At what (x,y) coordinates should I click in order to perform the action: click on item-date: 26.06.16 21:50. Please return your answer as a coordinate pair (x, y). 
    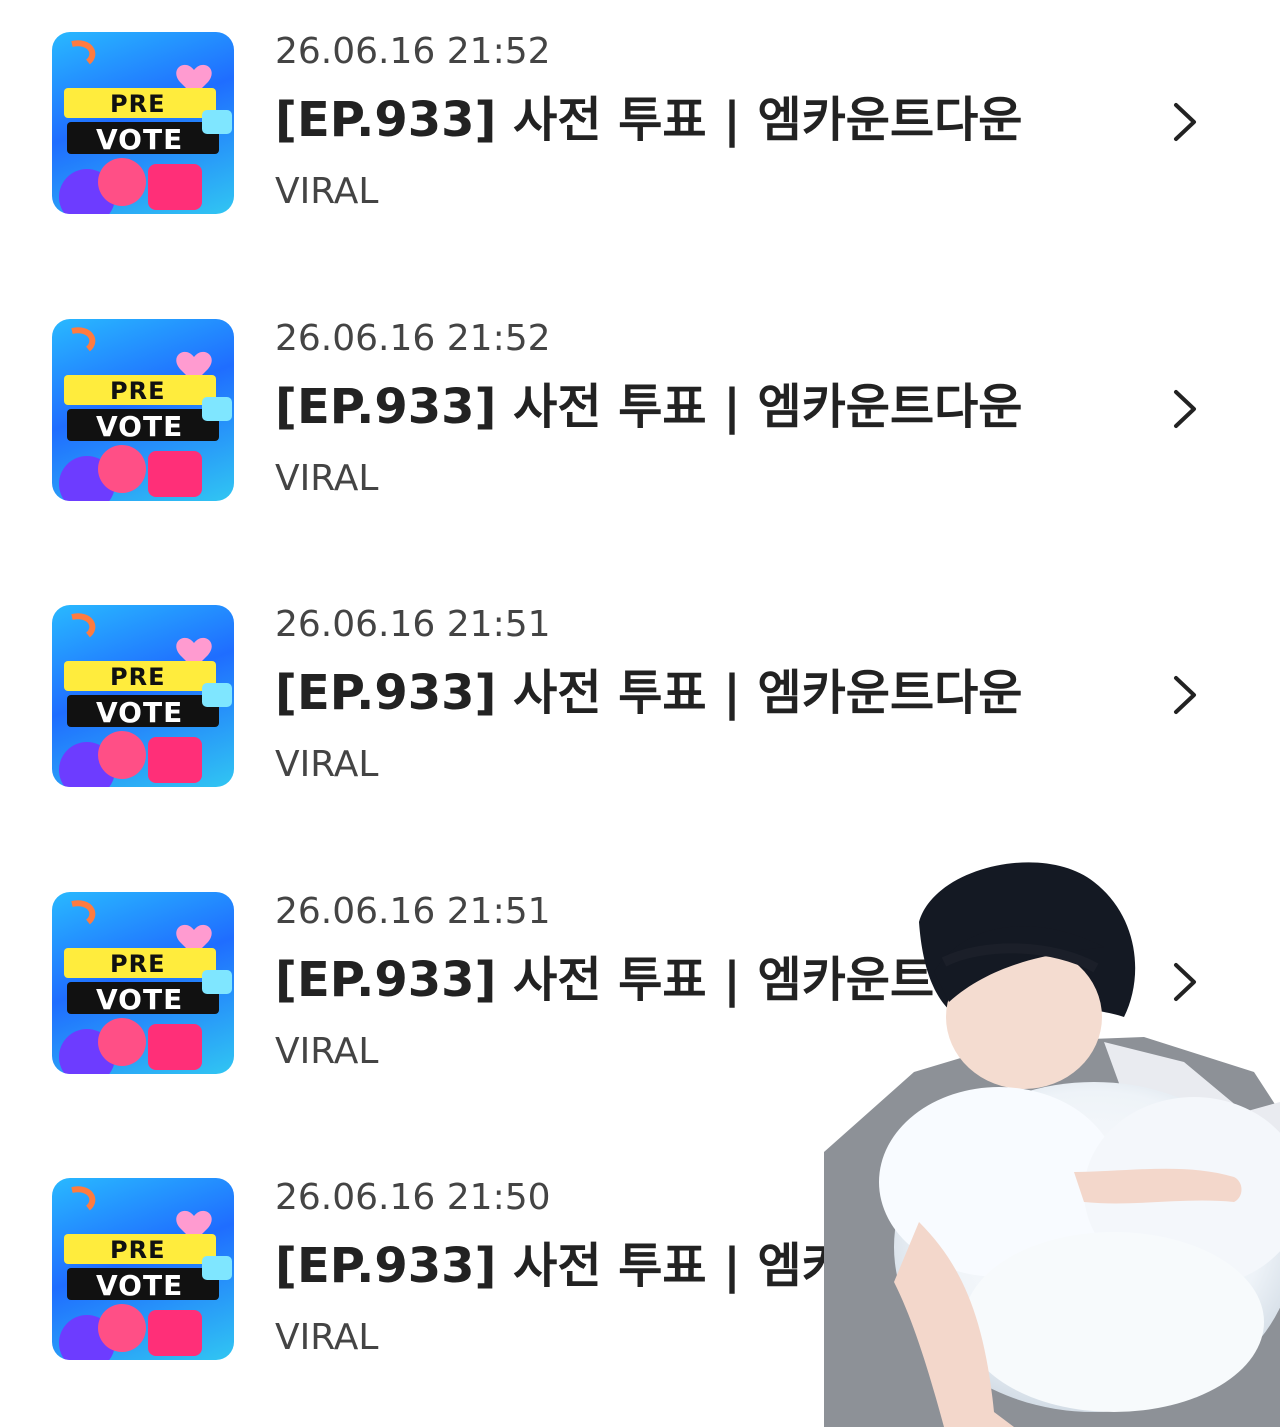
    Looking at the image, I should click on (413, 1197).